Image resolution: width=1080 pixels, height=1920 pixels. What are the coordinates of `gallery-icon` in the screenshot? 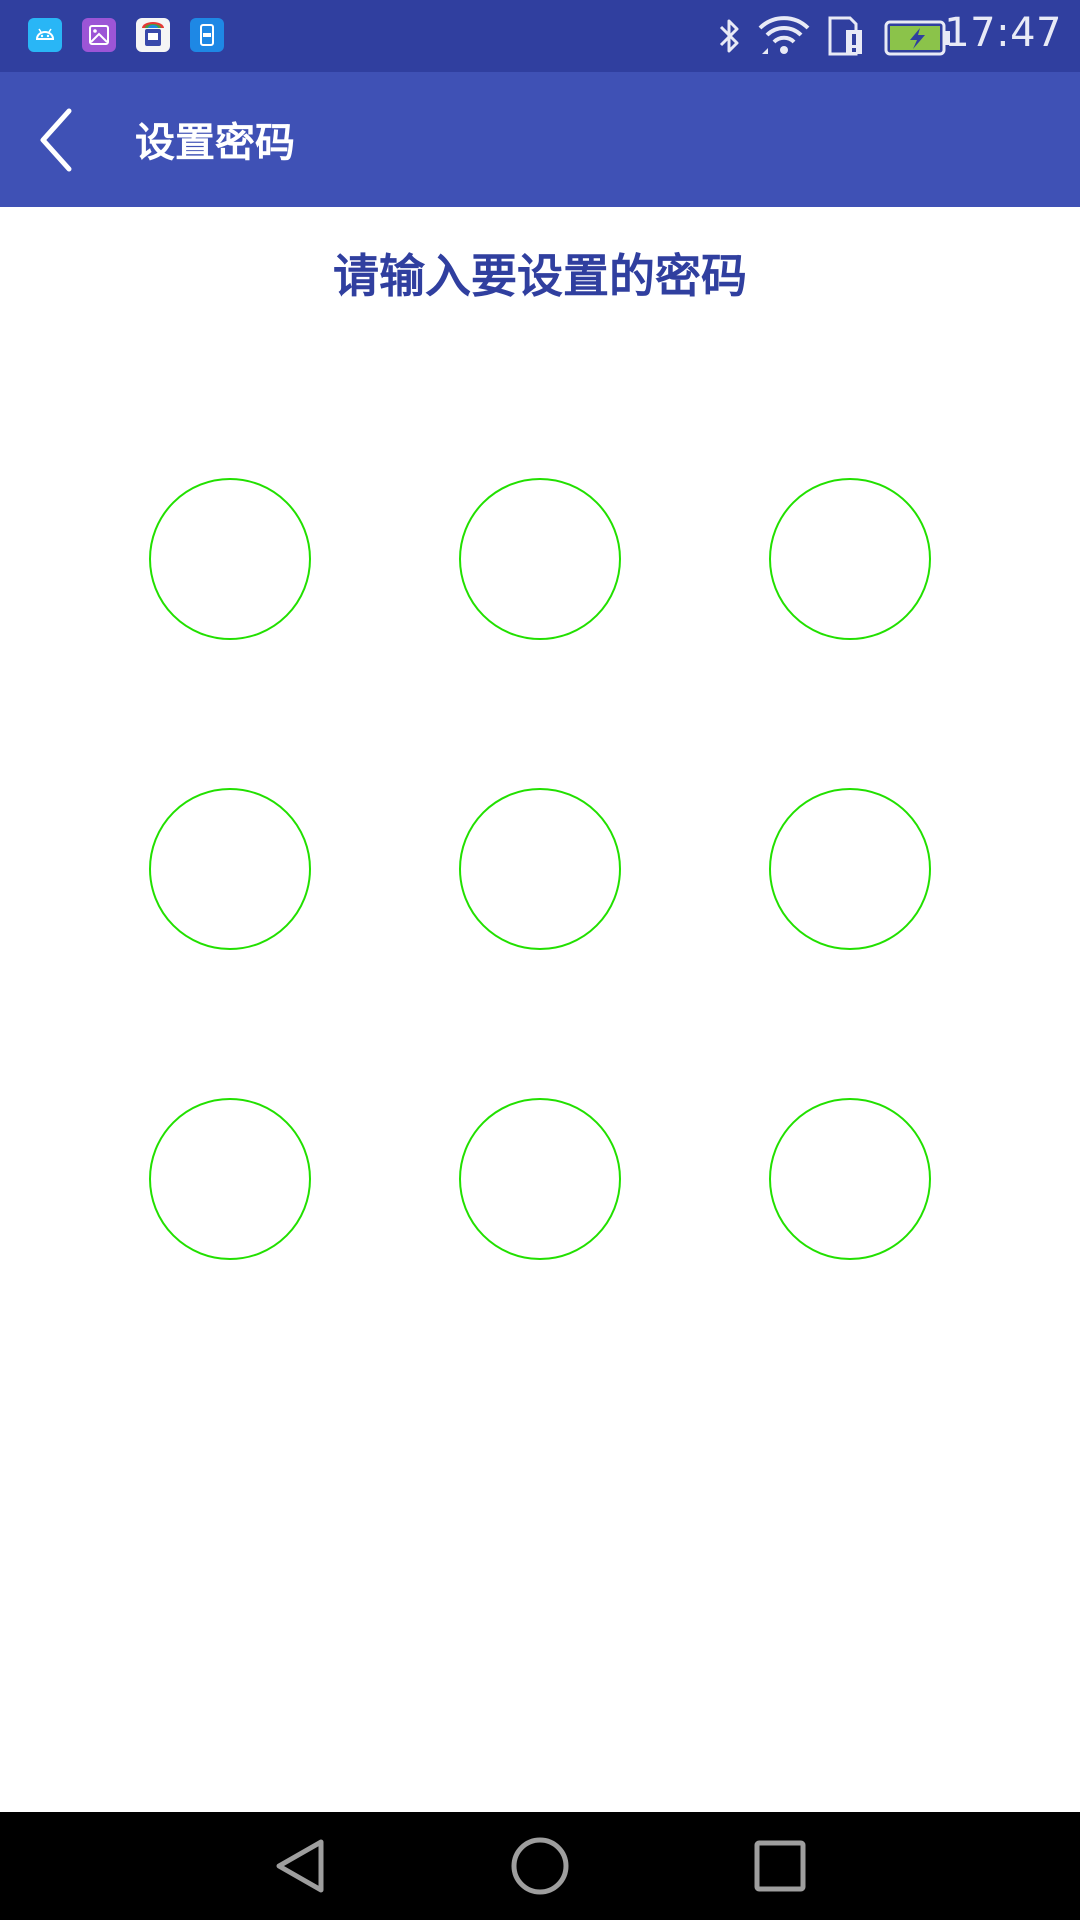 It's located at (99, 35).